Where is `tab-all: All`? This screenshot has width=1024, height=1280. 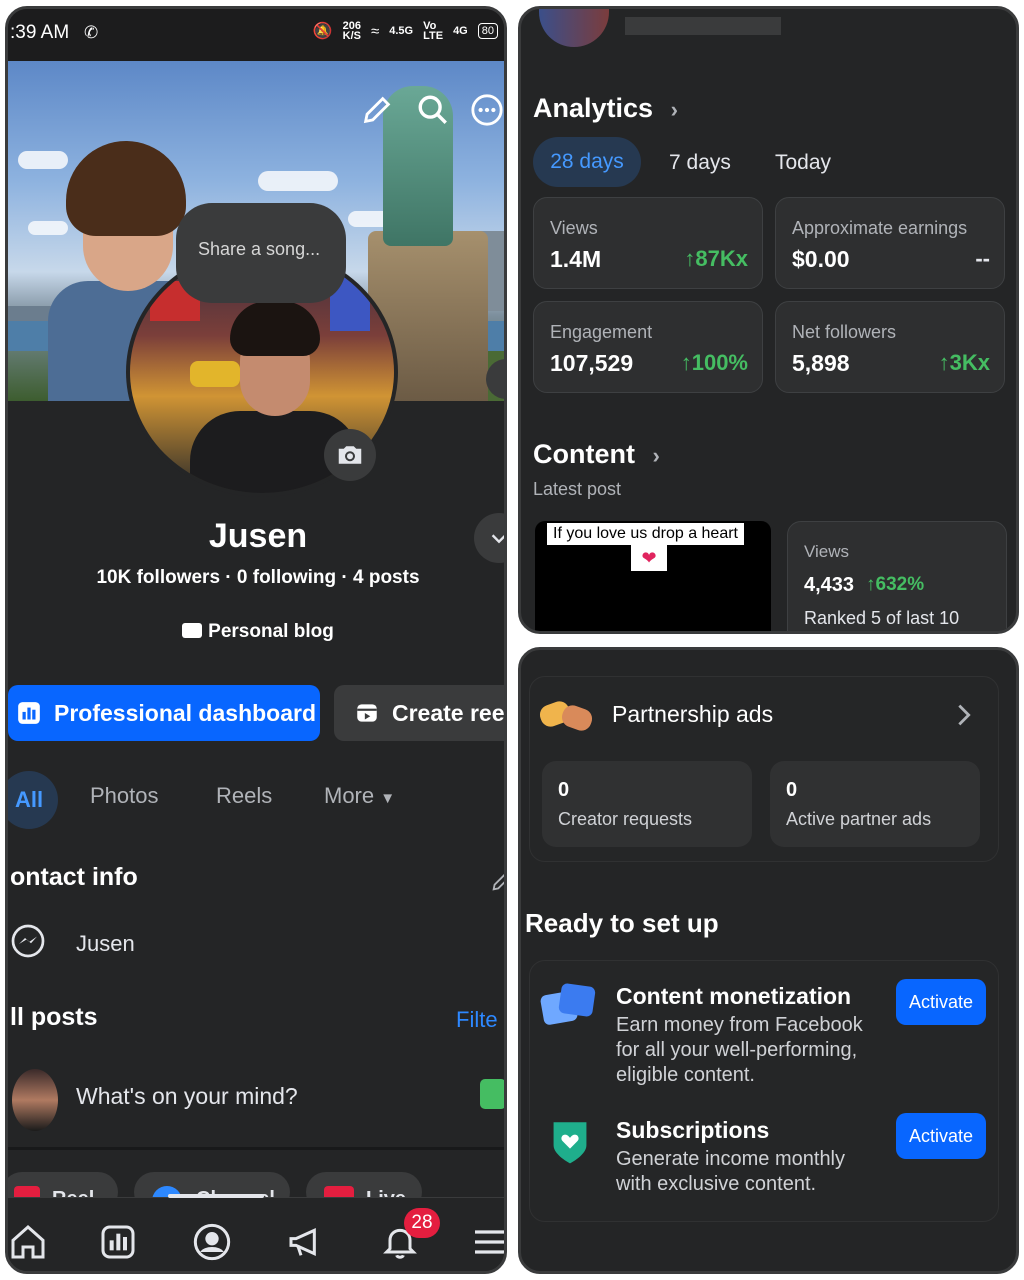
tab-all: All is located at coordinates (33, 800).